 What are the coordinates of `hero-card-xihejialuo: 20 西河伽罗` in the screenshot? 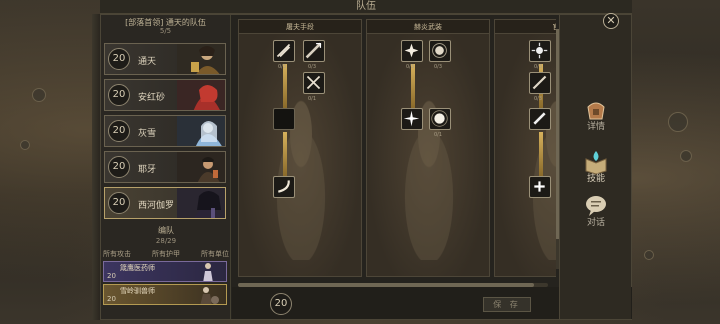 It's located at (165, 203).